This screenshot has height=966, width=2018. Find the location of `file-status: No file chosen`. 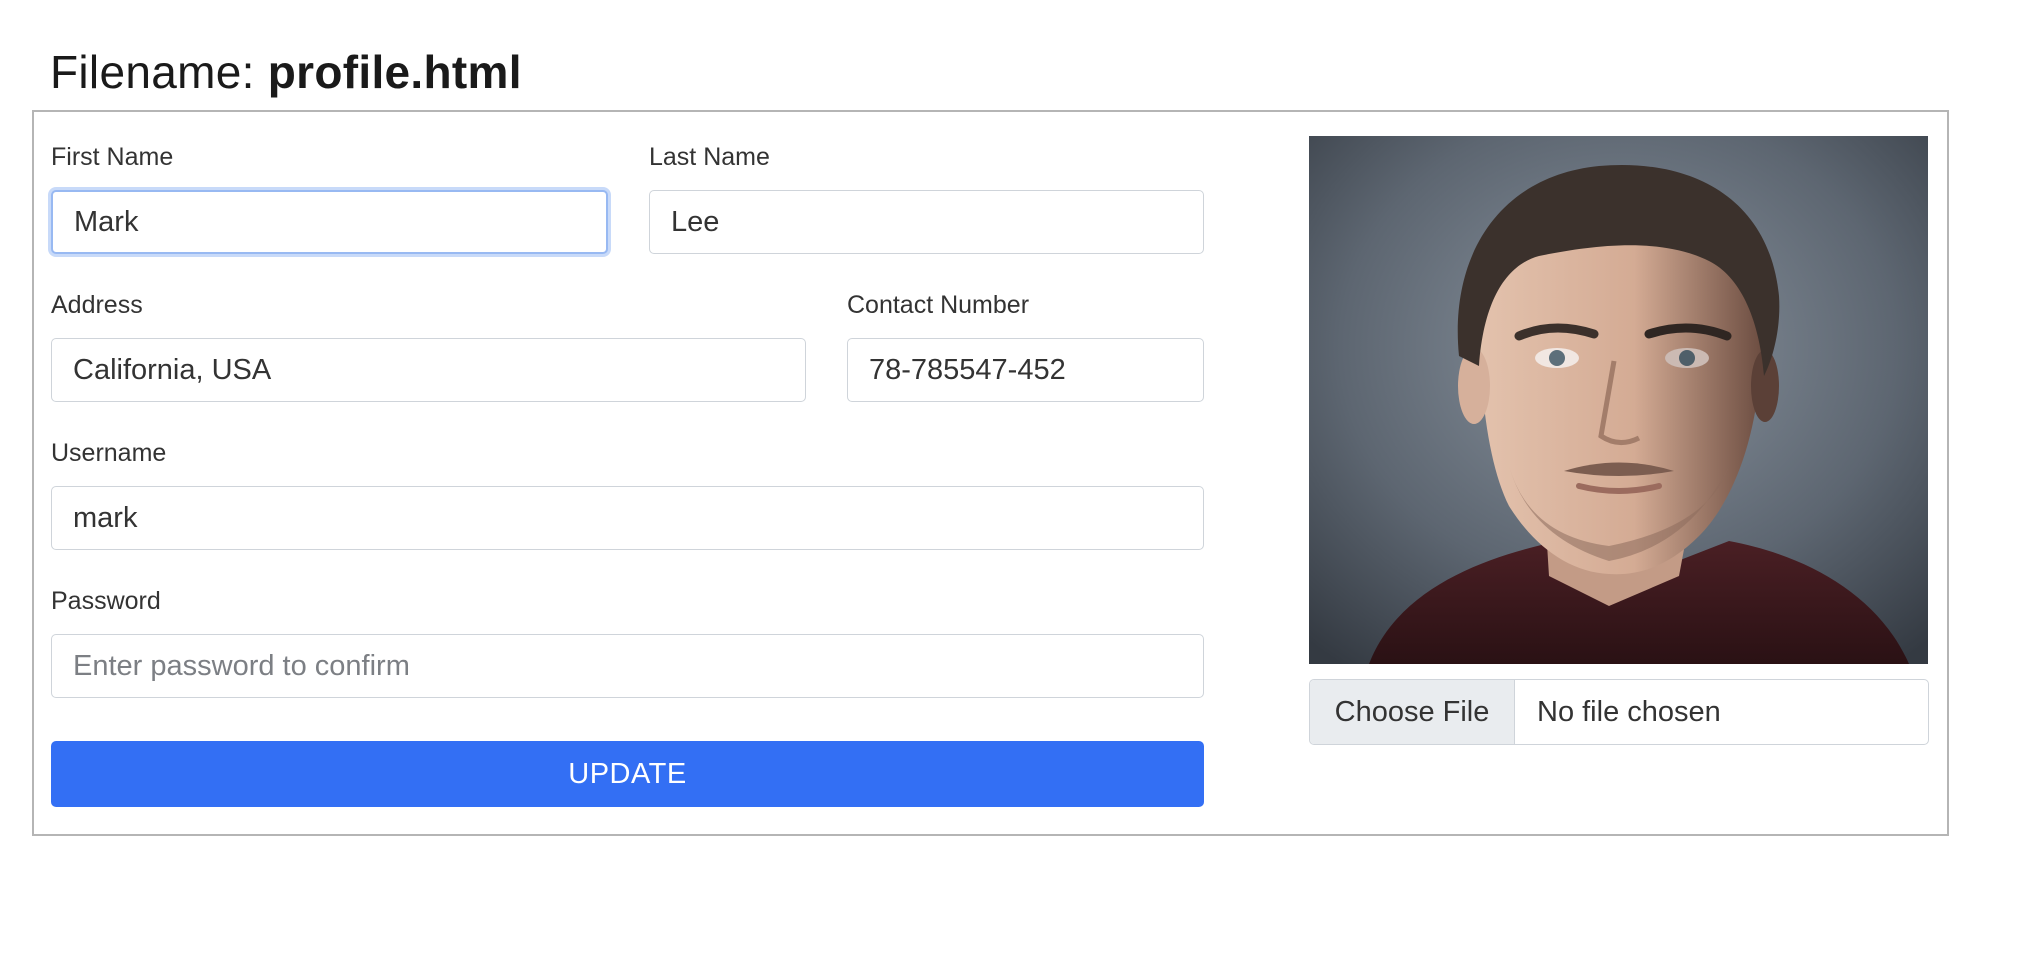

file-status: No file chosen is located at coordinates (1629, 711).